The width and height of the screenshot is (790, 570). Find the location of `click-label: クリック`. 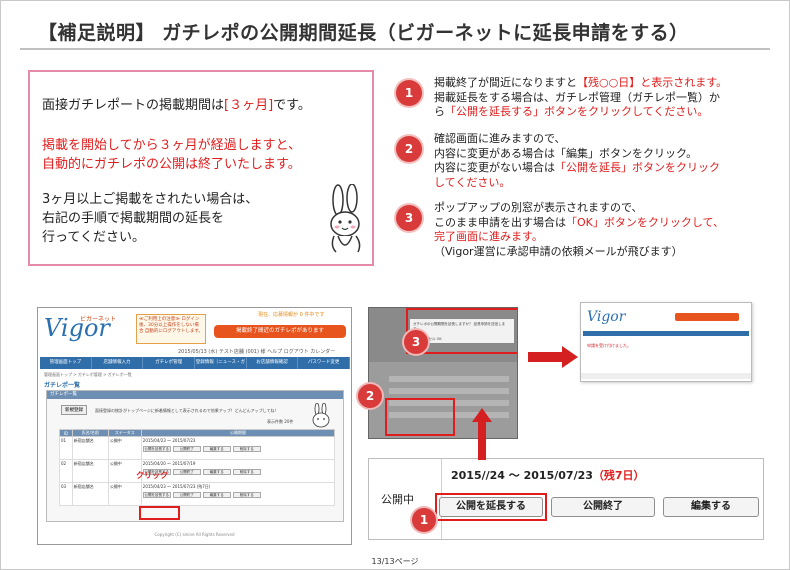

click-label: クリック is located at coordinates (152, 475).